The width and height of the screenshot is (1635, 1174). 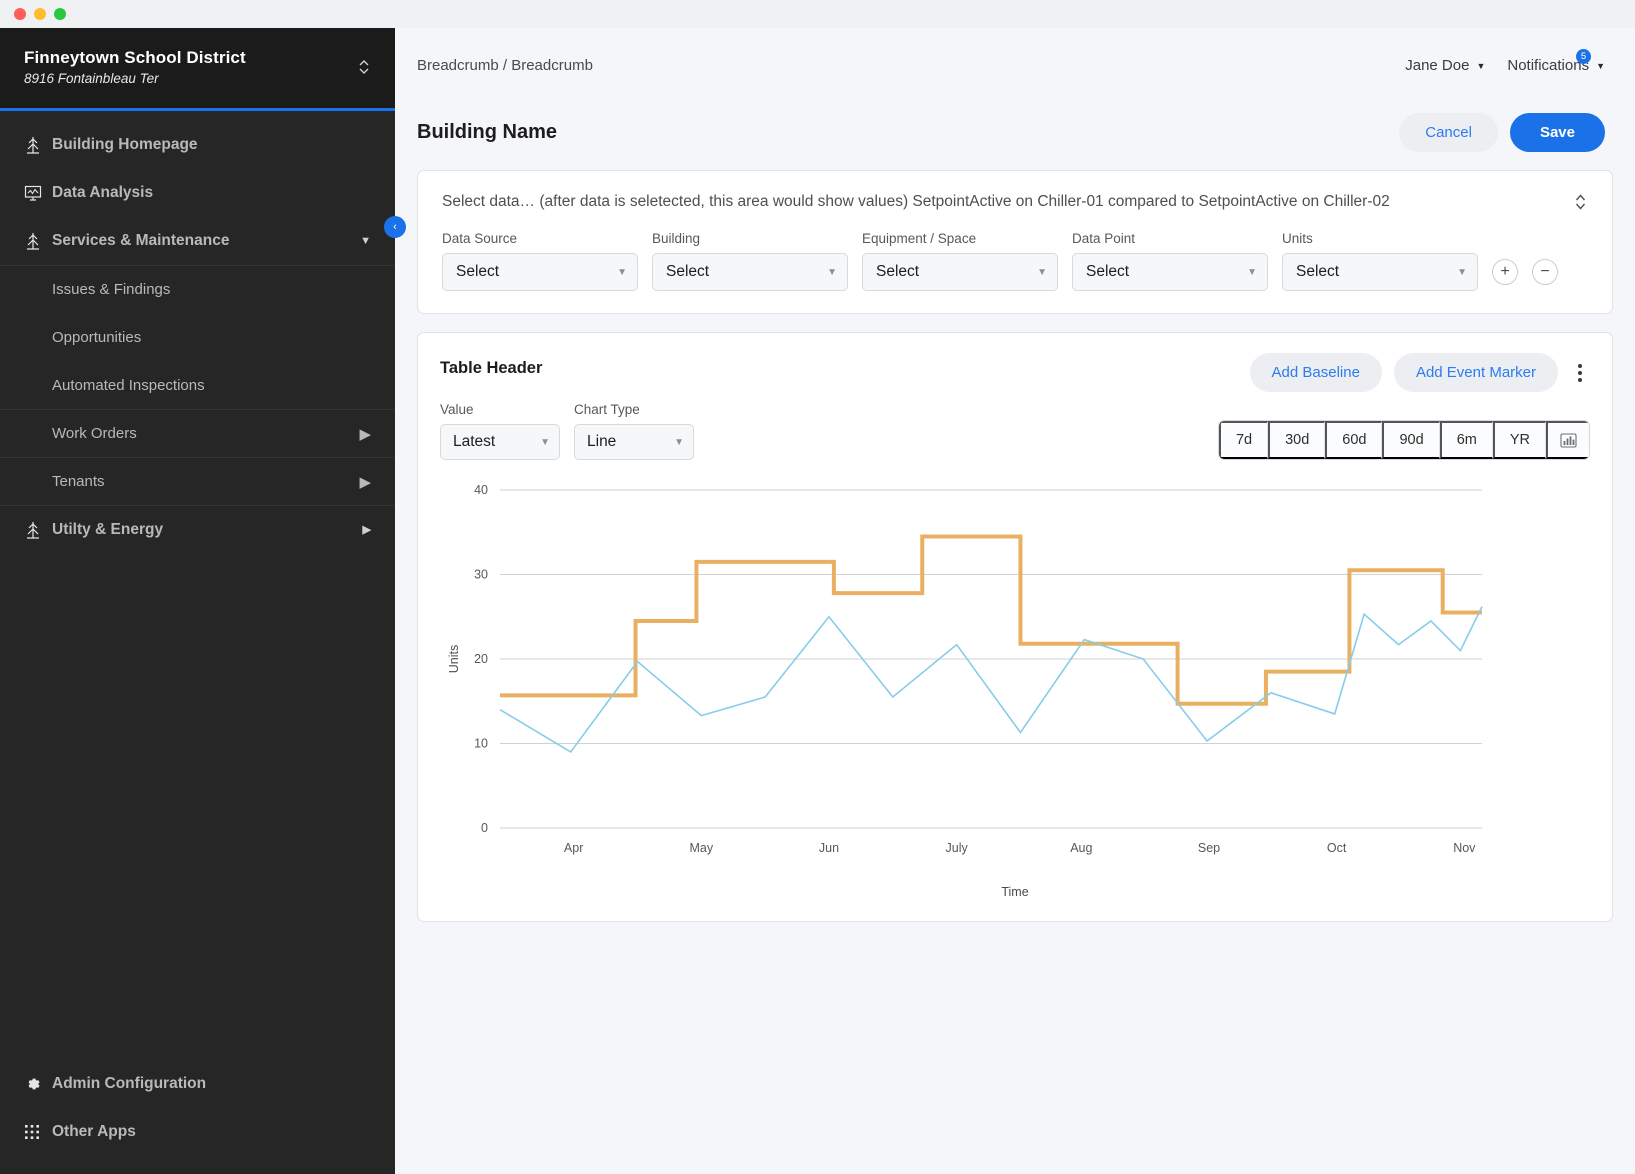 What do you see at coordinates (135, 57) in the screenshot?
I see `org-name: Finneytown School District` at bounding box center [135, 57].